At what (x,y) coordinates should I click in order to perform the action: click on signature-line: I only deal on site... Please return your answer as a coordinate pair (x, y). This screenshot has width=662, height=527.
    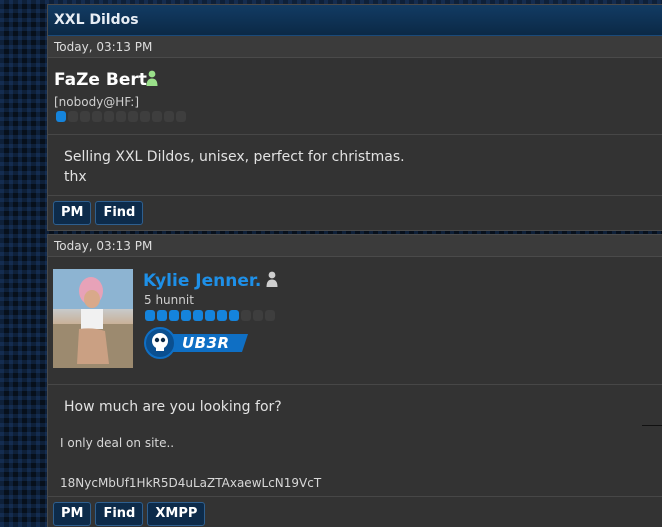
    Looking at the image, I should click on (117, 443).